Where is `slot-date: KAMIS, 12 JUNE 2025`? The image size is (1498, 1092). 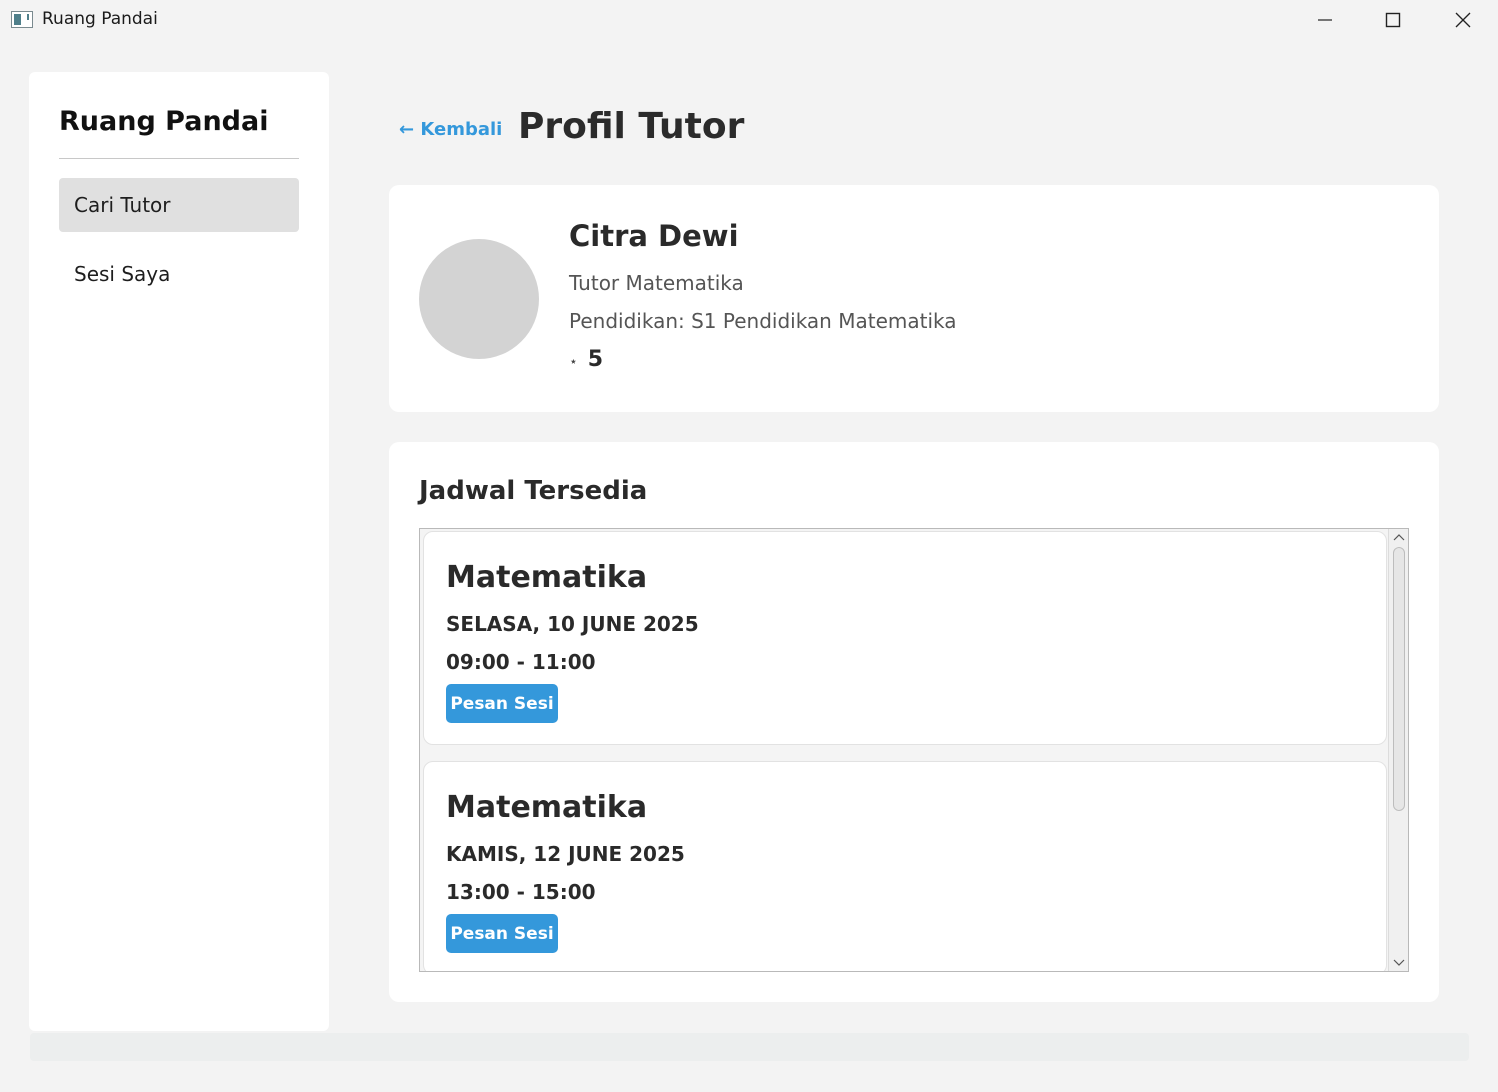 slot-date: KAMIS, 12 JUNE 2025 is located at coordinates (565, 854).